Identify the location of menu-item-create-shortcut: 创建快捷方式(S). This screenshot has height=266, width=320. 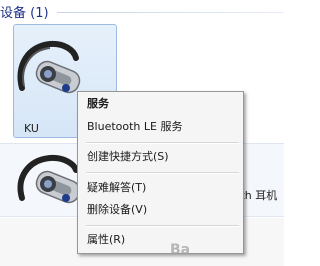
(160, 157).